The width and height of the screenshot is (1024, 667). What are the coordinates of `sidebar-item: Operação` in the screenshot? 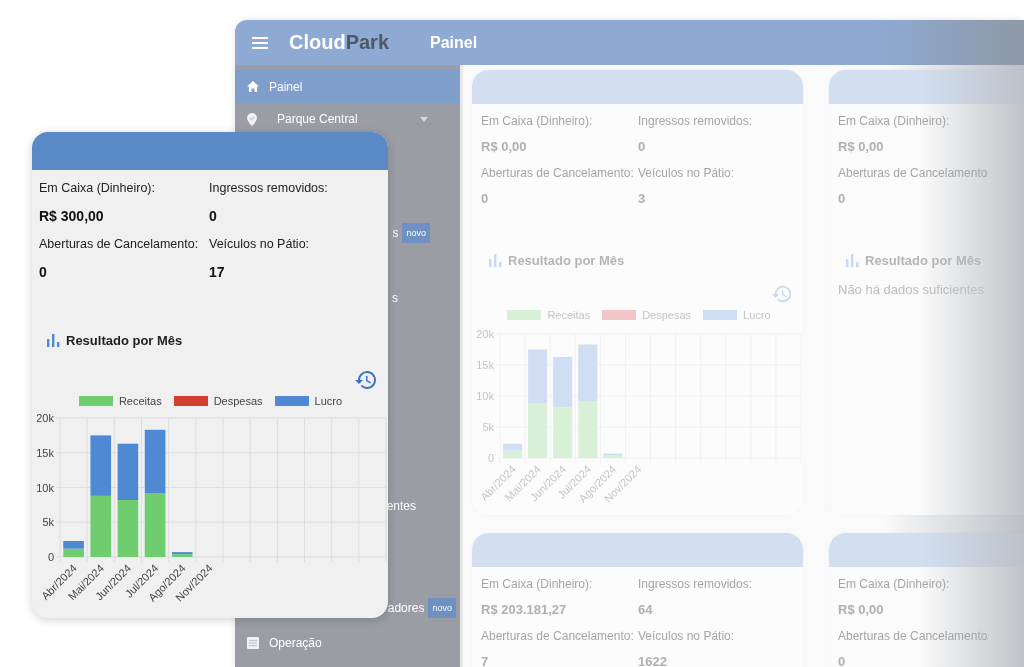 It's located at (347, 642).